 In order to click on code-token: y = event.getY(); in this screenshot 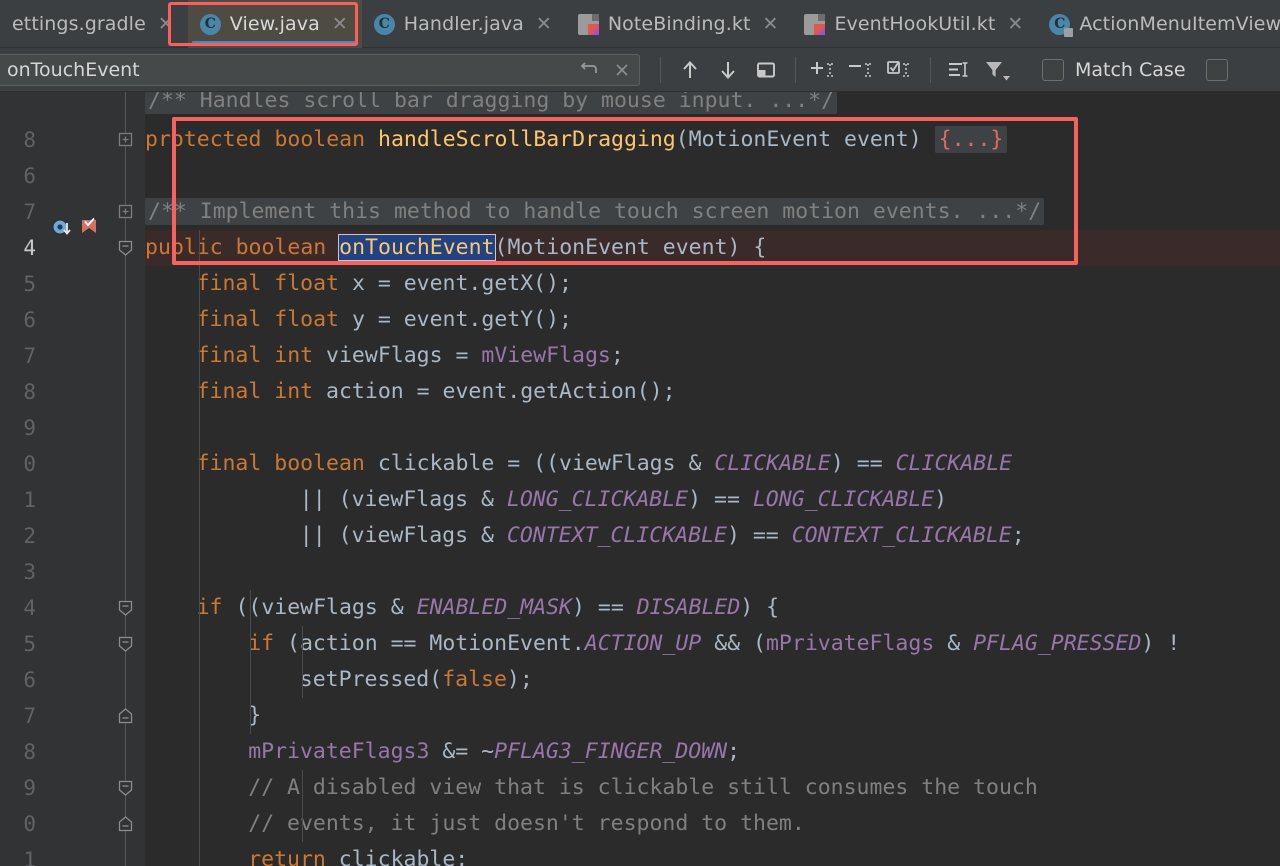, I will do `click(461, 319)`.